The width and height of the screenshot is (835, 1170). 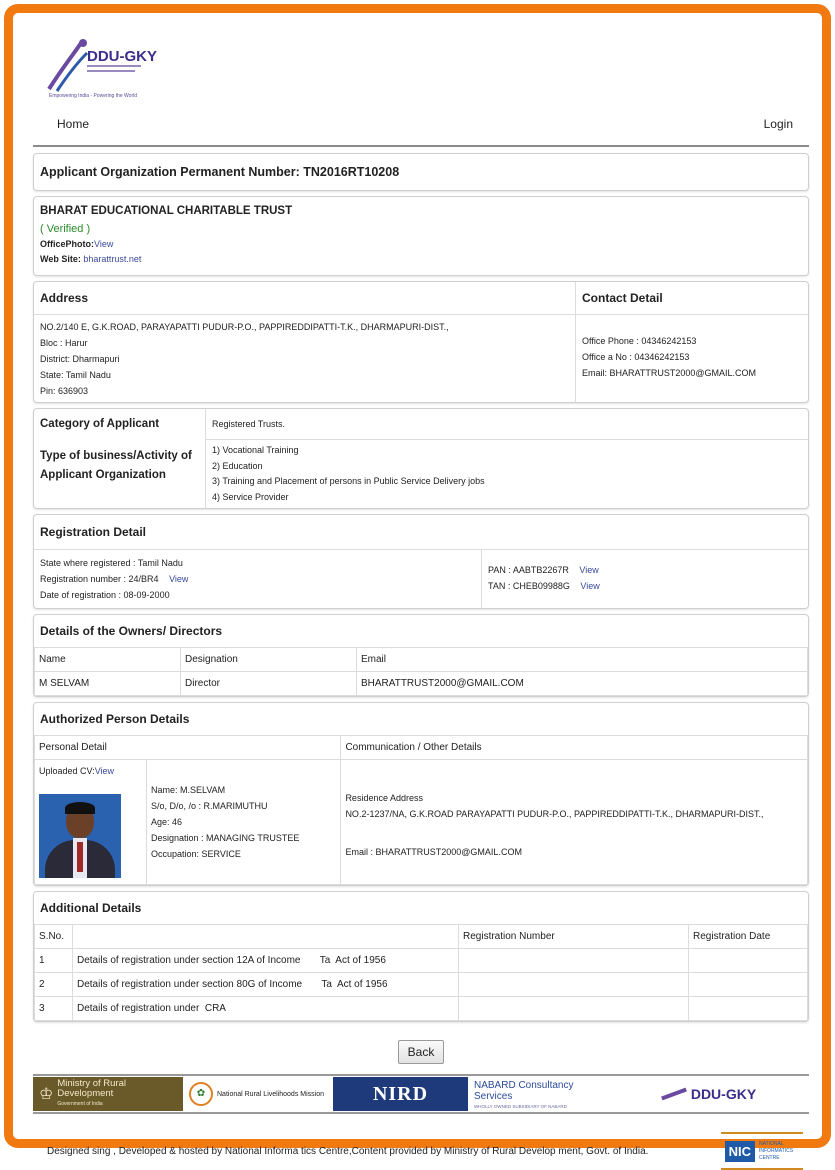 I want to click on row-desc: Details of registration under CRA, so click(x=265, y=1008).